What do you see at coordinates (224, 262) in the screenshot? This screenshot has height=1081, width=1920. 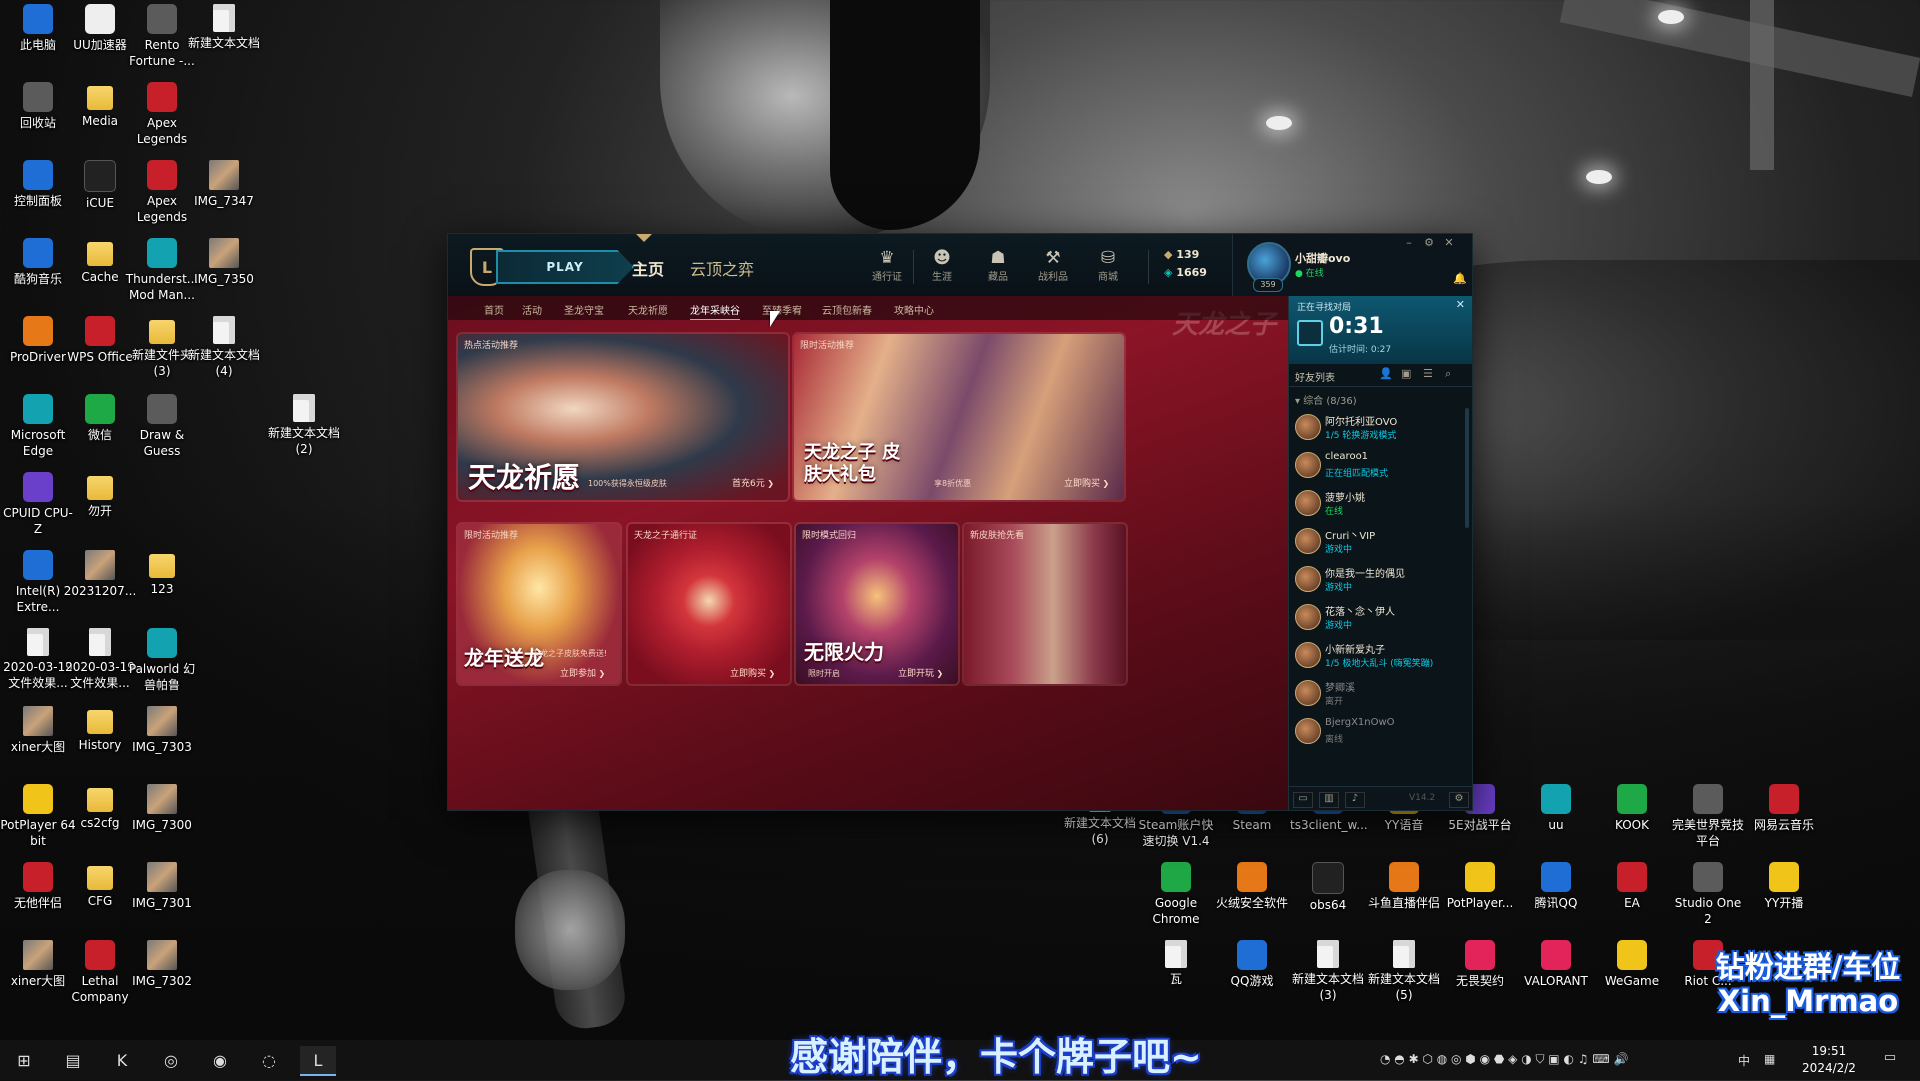 I see `desktop-icon: IMG_7350` at bounding box center [224, 262].